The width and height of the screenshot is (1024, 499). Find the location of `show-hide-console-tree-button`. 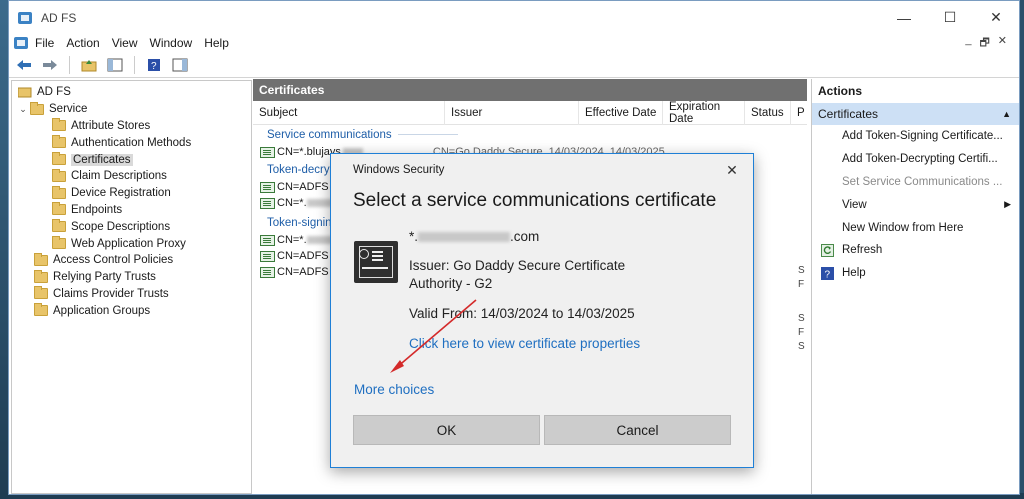

show-hide-console-tree-button is located at coordinates (115, 65).